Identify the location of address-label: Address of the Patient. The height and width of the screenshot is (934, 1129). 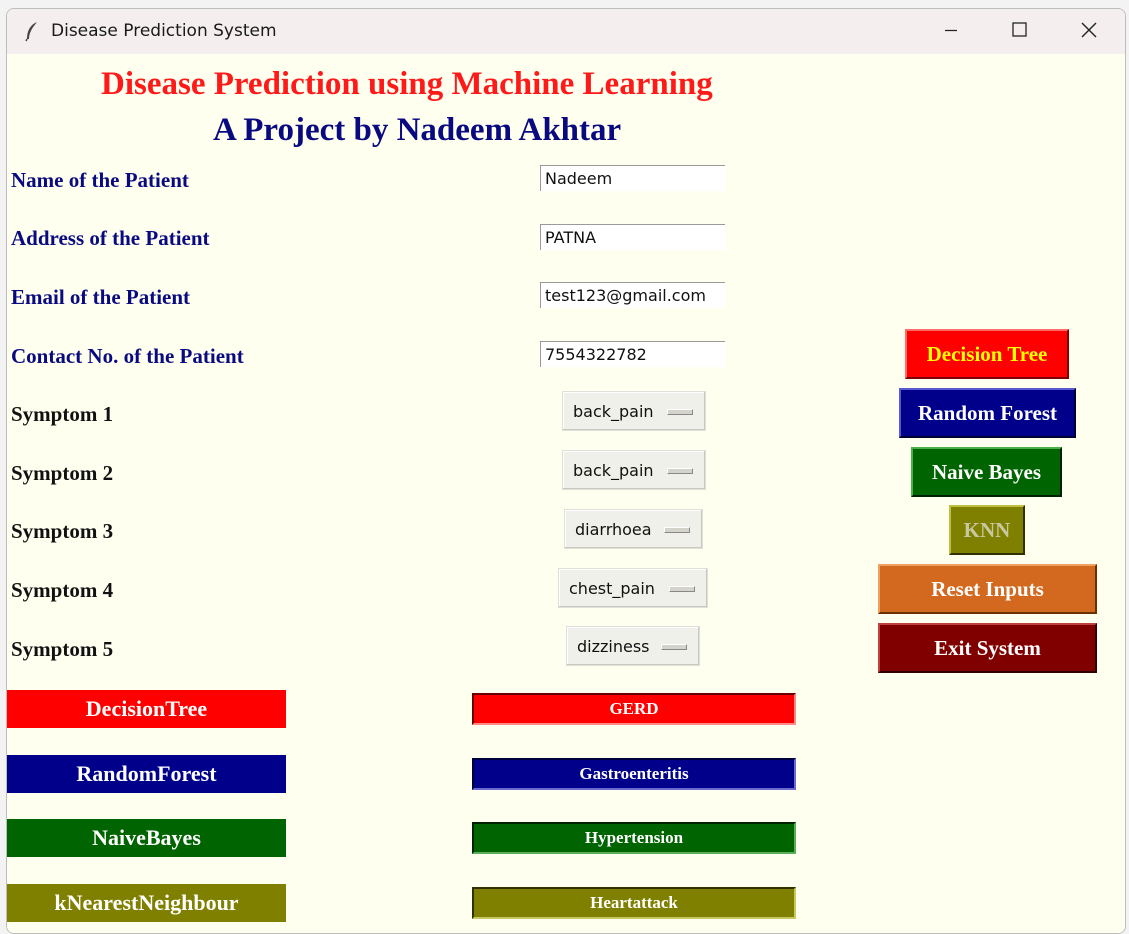
(110, 238).